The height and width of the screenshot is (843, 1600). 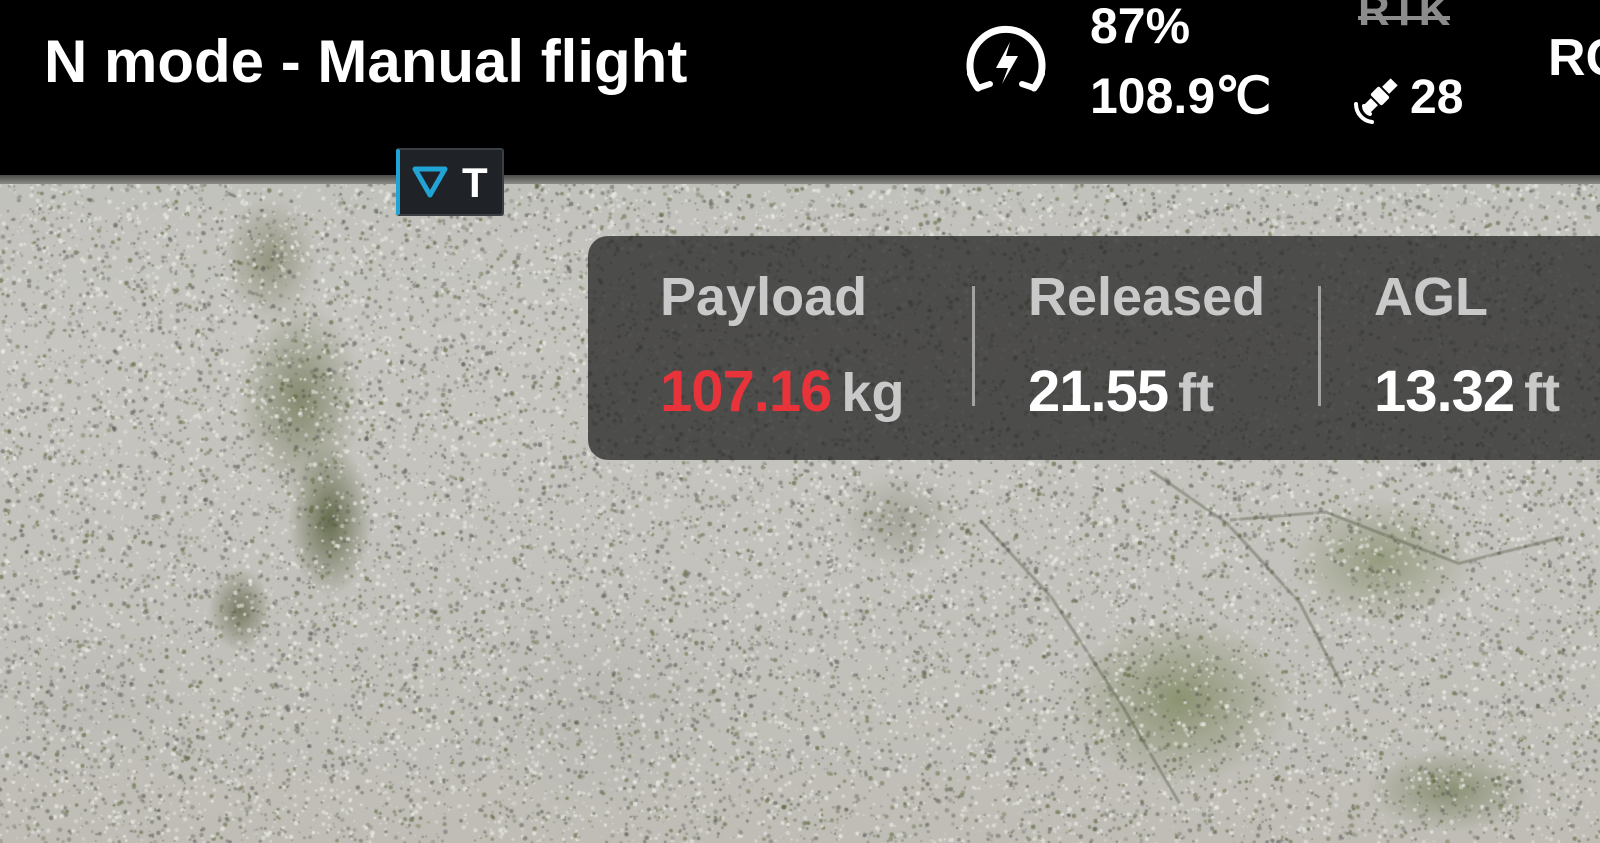 I want to click on flight-mode-label: N mode - Manual flight, so click(x=365, y=62).